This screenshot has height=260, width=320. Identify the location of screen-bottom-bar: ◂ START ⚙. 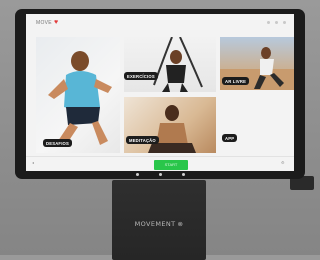
(160, 163).